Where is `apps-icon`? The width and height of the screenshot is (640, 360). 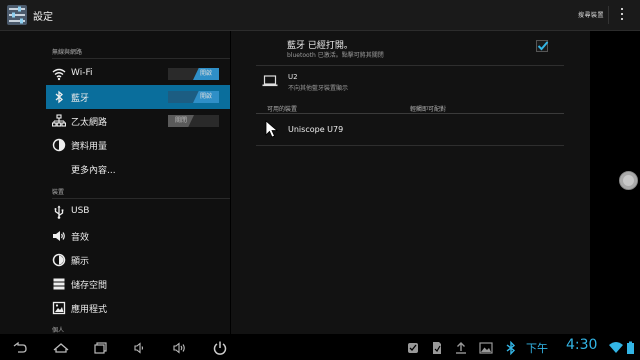 apps-icon is located at coordinates (59, 308).